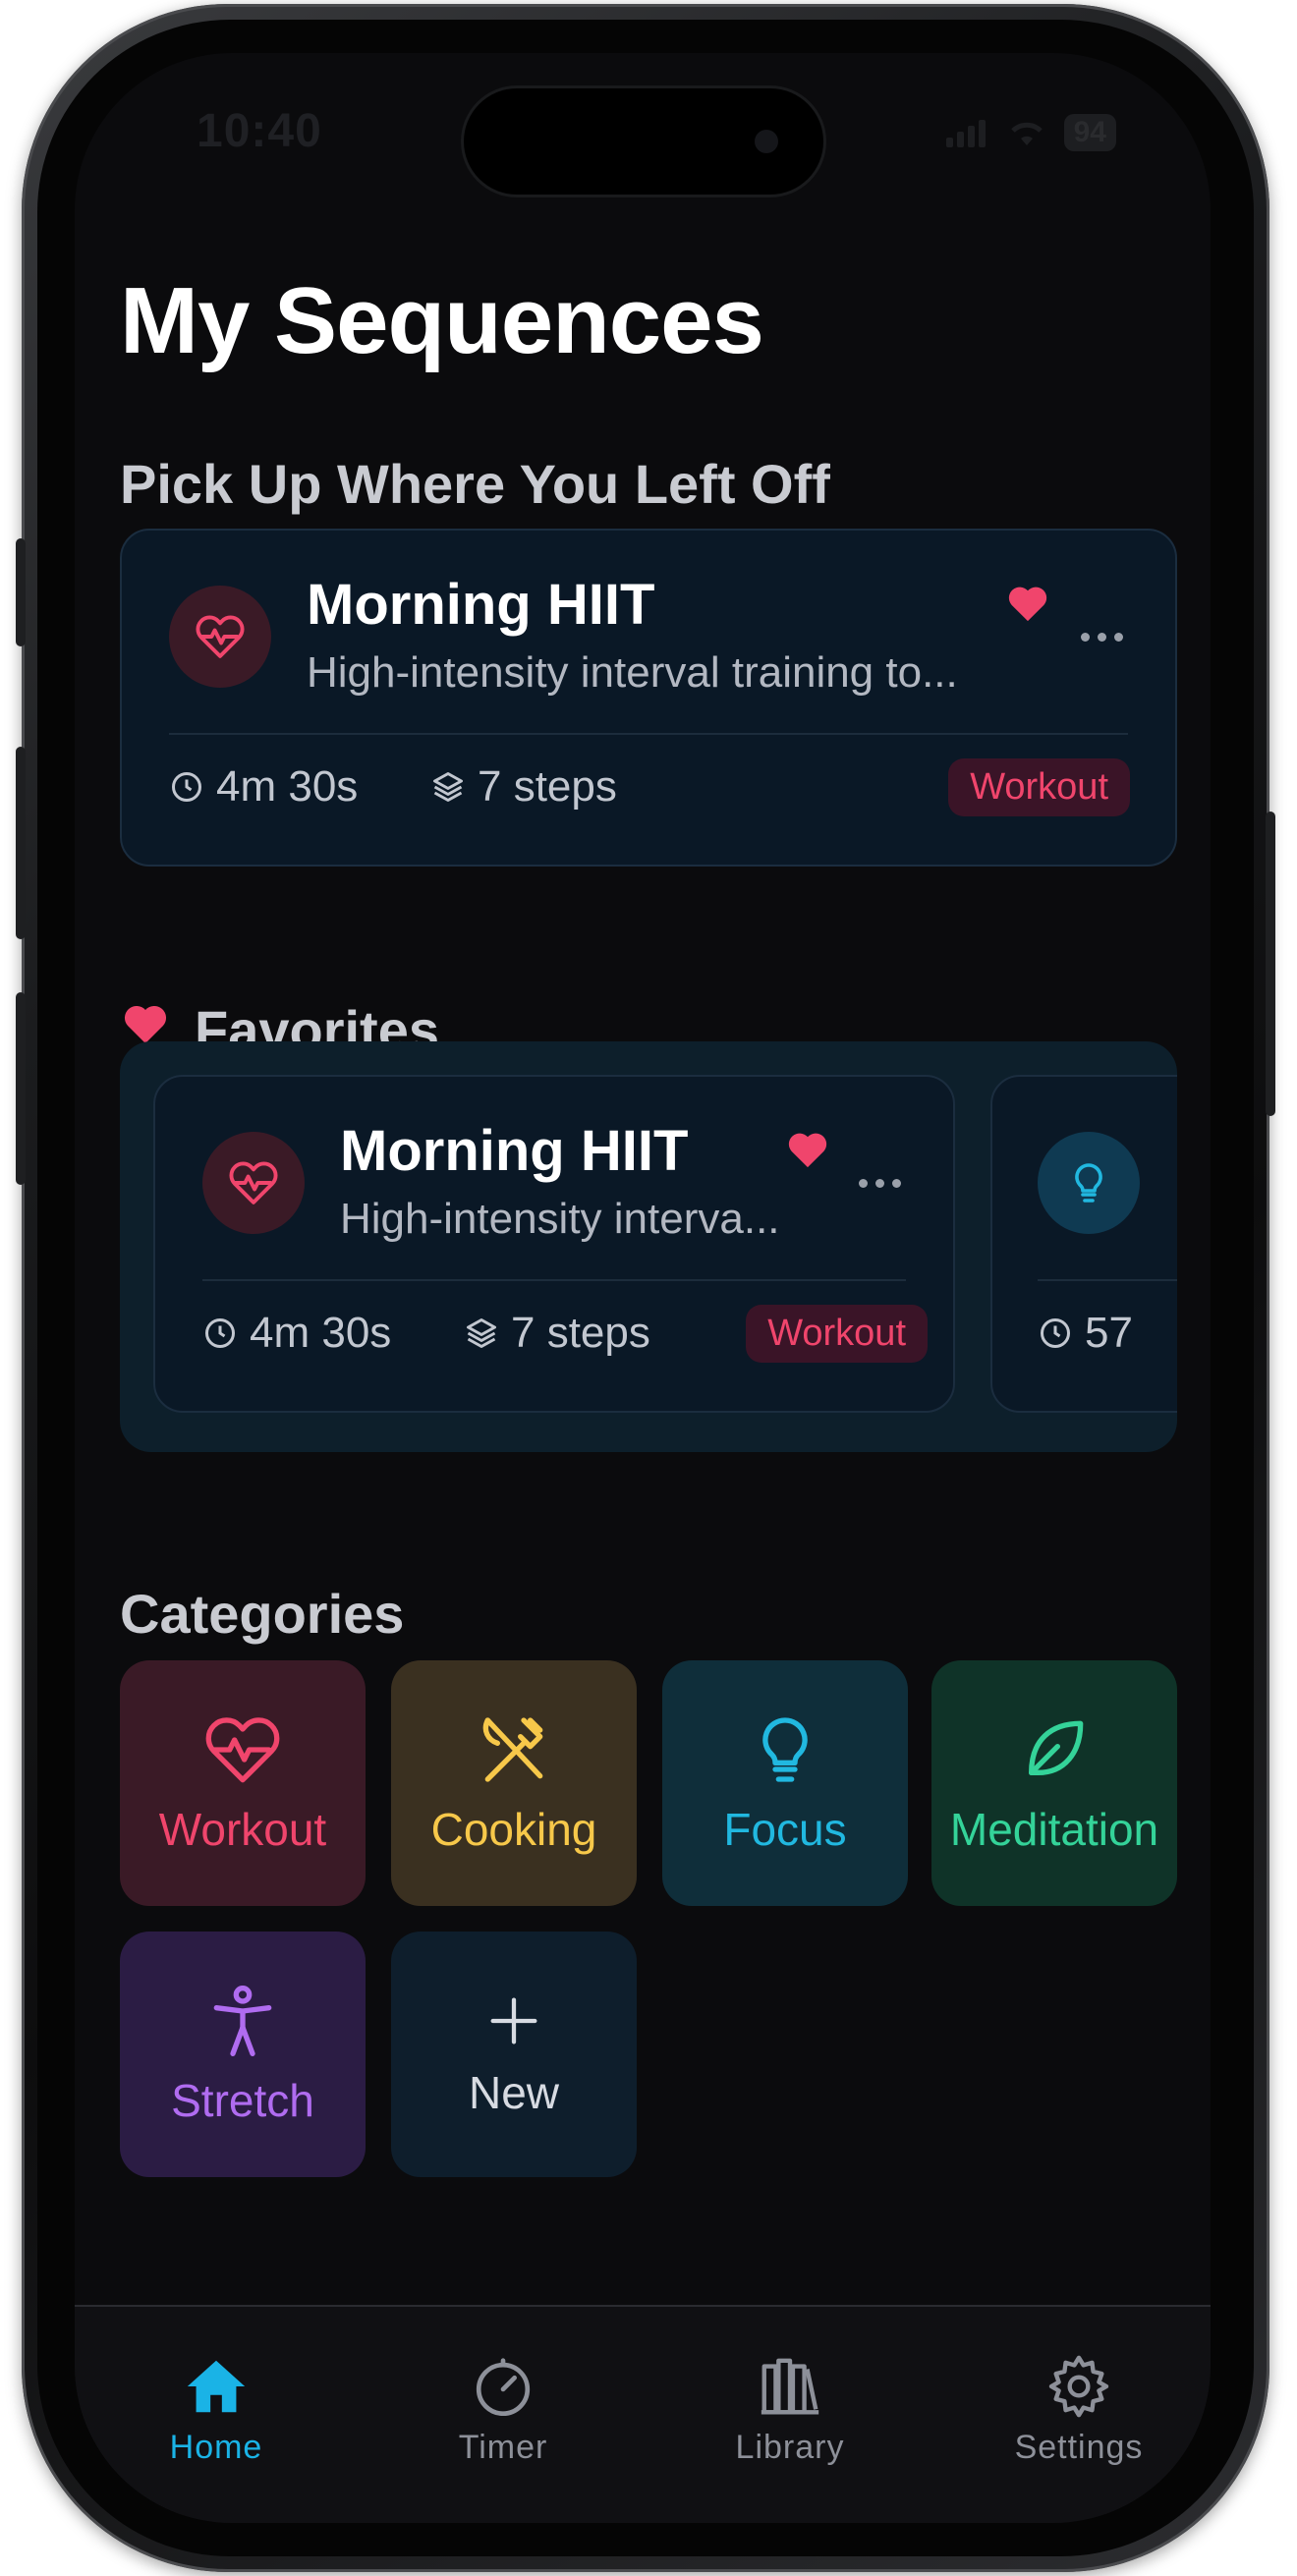 The height and width of the screenshot is (2576, 1297). I want to click on person-stretch-icon, so click(242, 2021).